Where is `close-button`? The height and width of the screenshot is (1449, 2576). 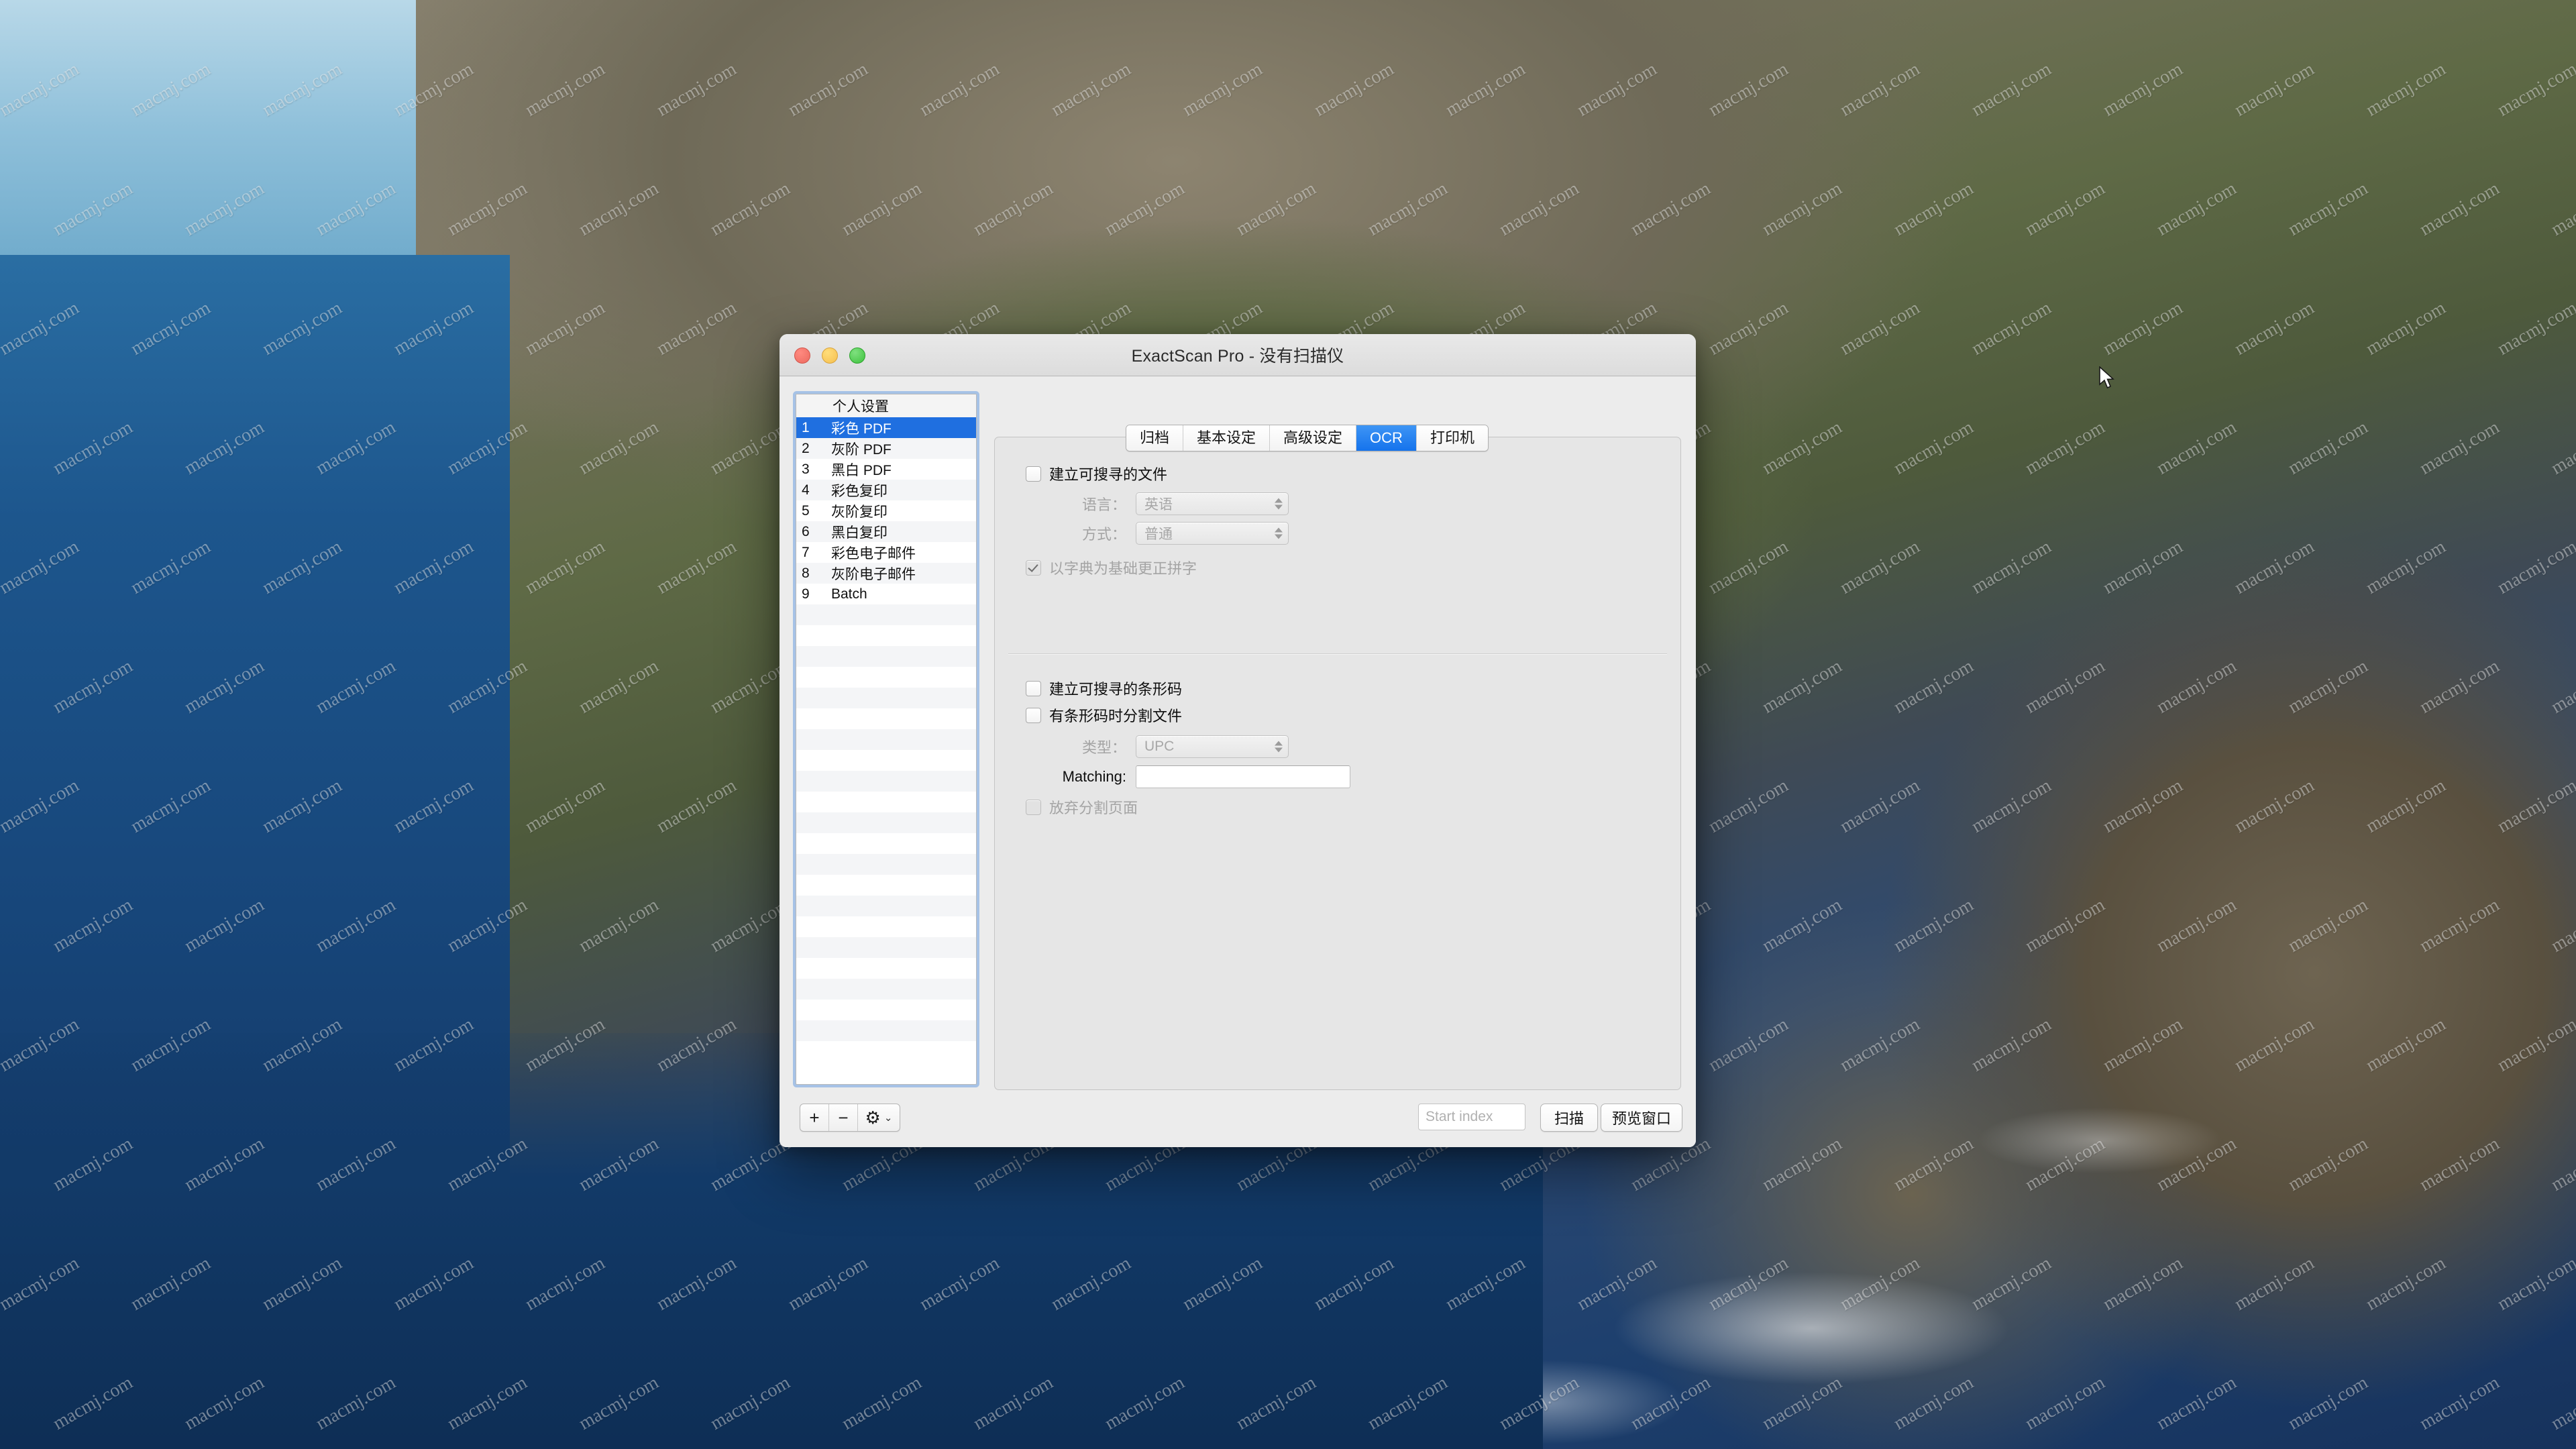
close-button is located at coordinates (802, 355).